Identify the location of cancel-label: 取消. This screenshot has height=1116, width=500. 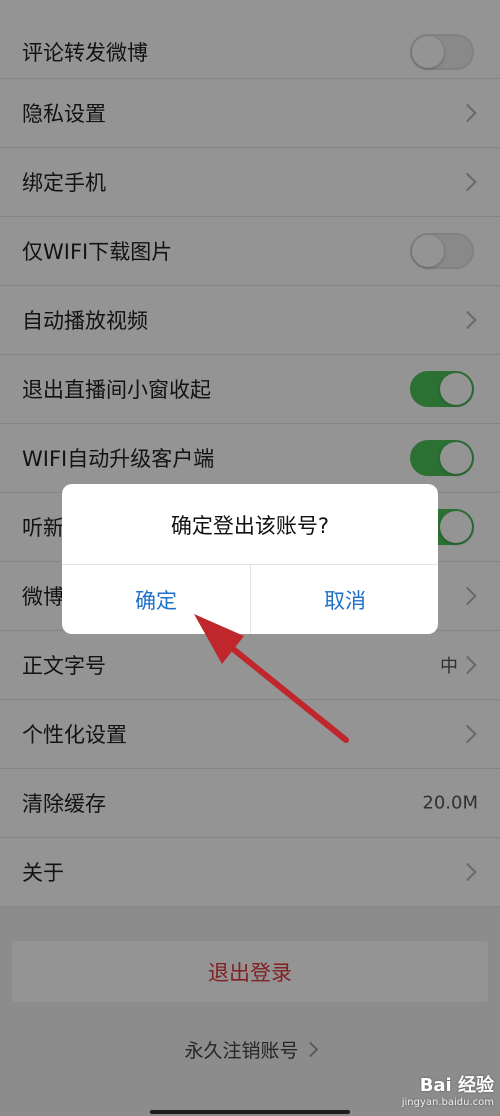
(345, 600).